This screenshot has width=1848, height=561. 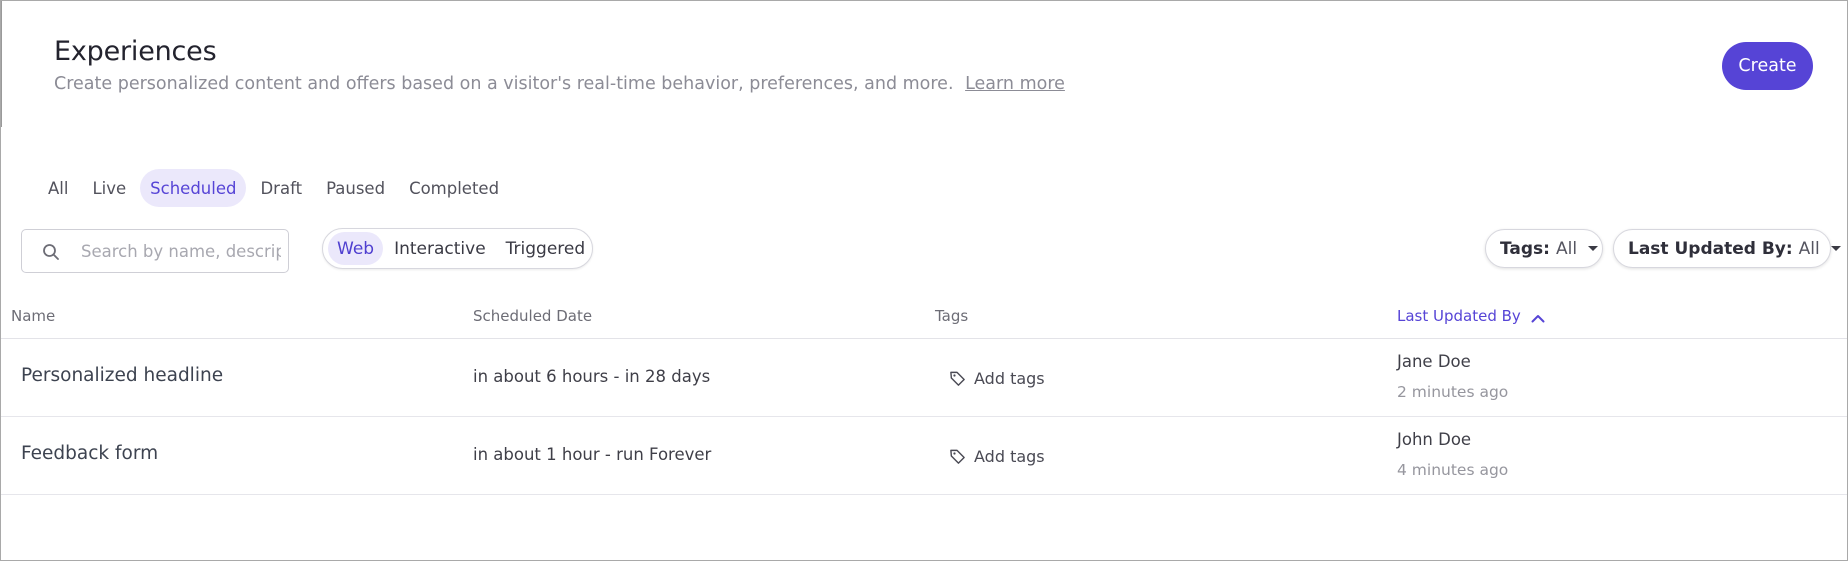 I want to click on last-updated-by-filter-key: Last Updated By:, so click(x=1710, y=248).